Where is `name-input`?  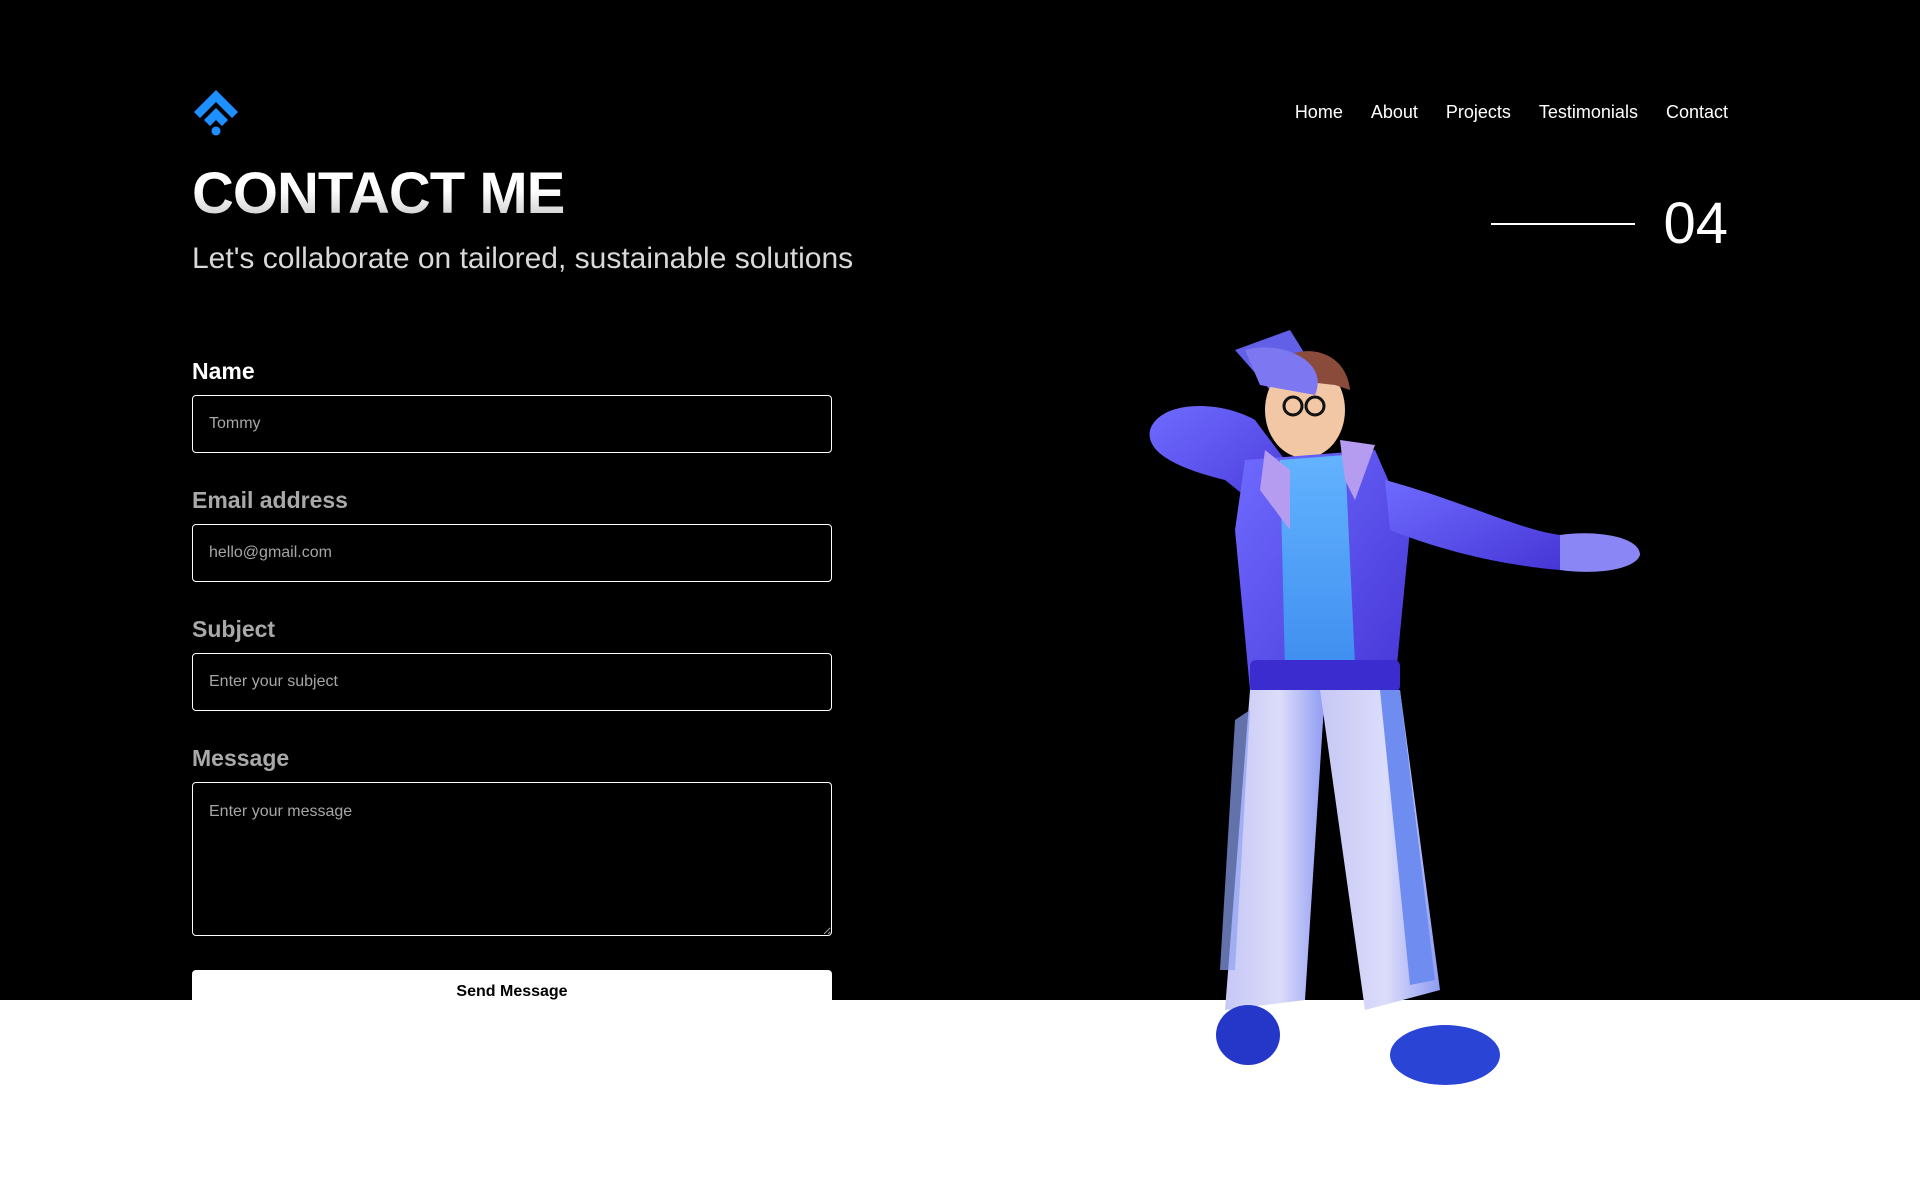
name-input is located at coordinates (512, 424).